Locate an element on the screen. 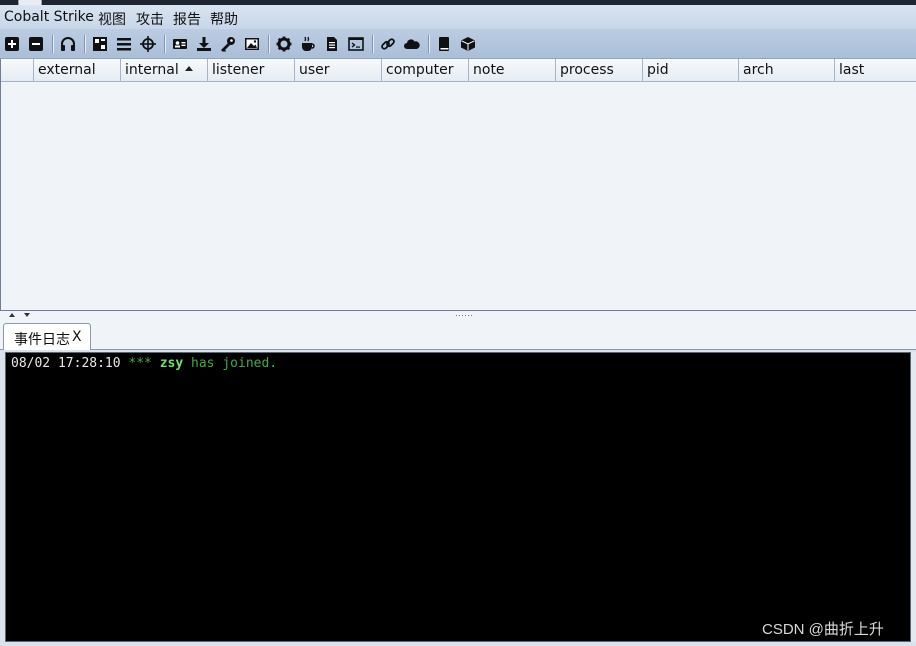 This screenshot has height=646, width=916. splitter-grip is located at coordinates (465, 315).